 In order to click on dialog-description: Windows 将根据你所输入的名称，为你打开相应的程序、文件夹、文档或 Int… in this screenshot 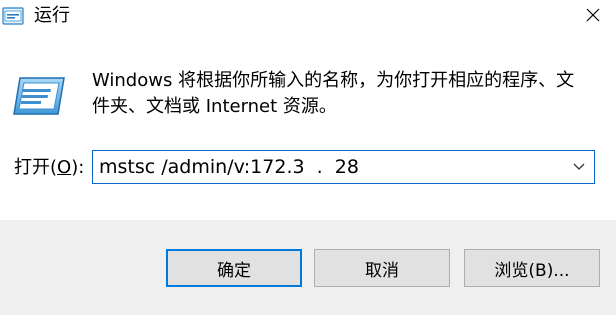, I will do `click(333, 93)`.